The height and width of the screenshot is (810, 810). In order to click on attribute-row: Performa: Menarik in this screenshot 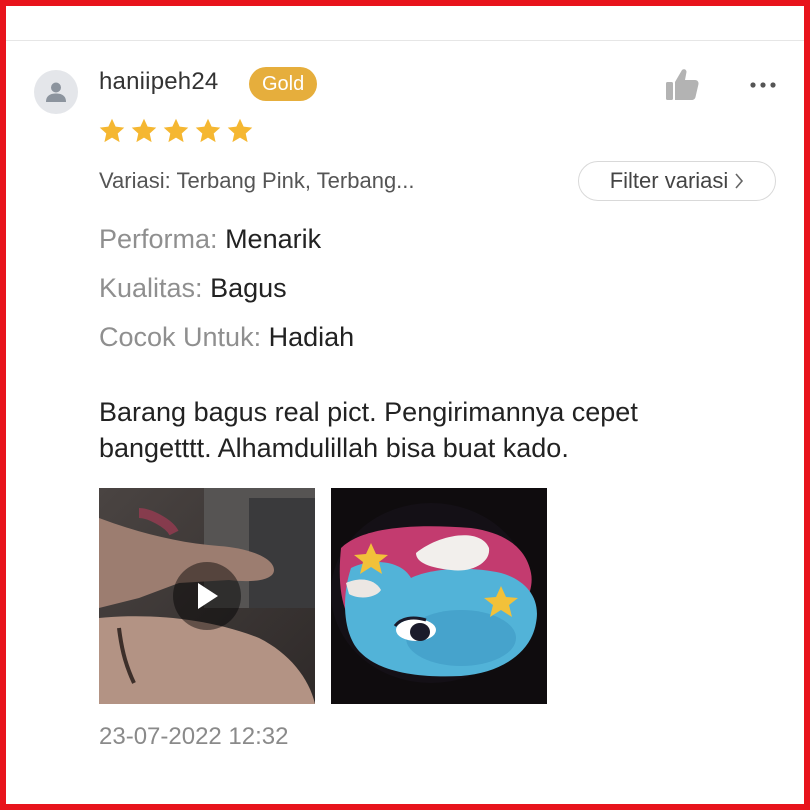, I will do `click(210, 239)`.